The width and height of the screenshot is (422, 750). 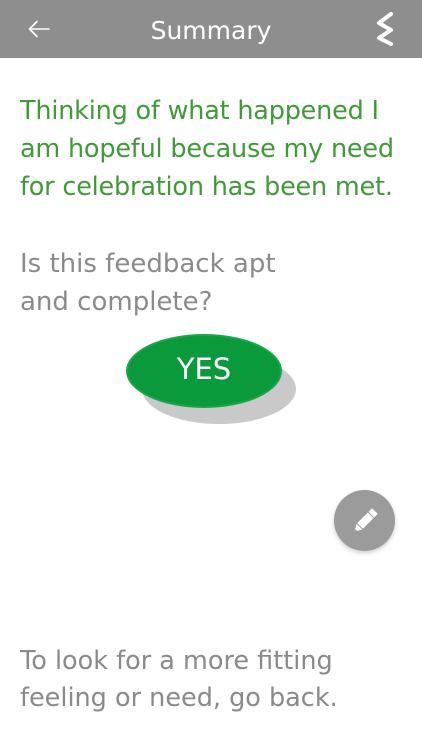 I want to click on zigzag-menu-icon, so click(x=385, y=29).